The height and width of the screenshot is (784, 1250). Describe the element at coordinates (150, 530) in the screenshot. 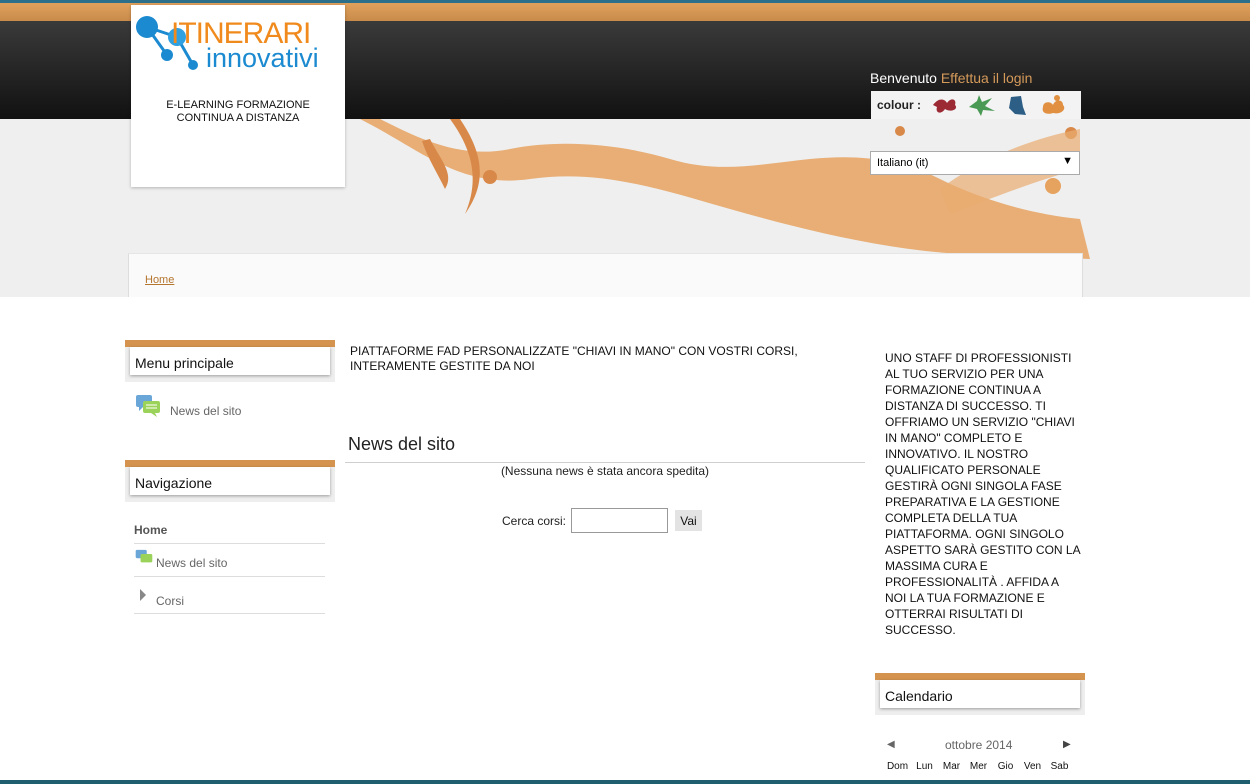

I see `nav-home-link: Home` at that location.